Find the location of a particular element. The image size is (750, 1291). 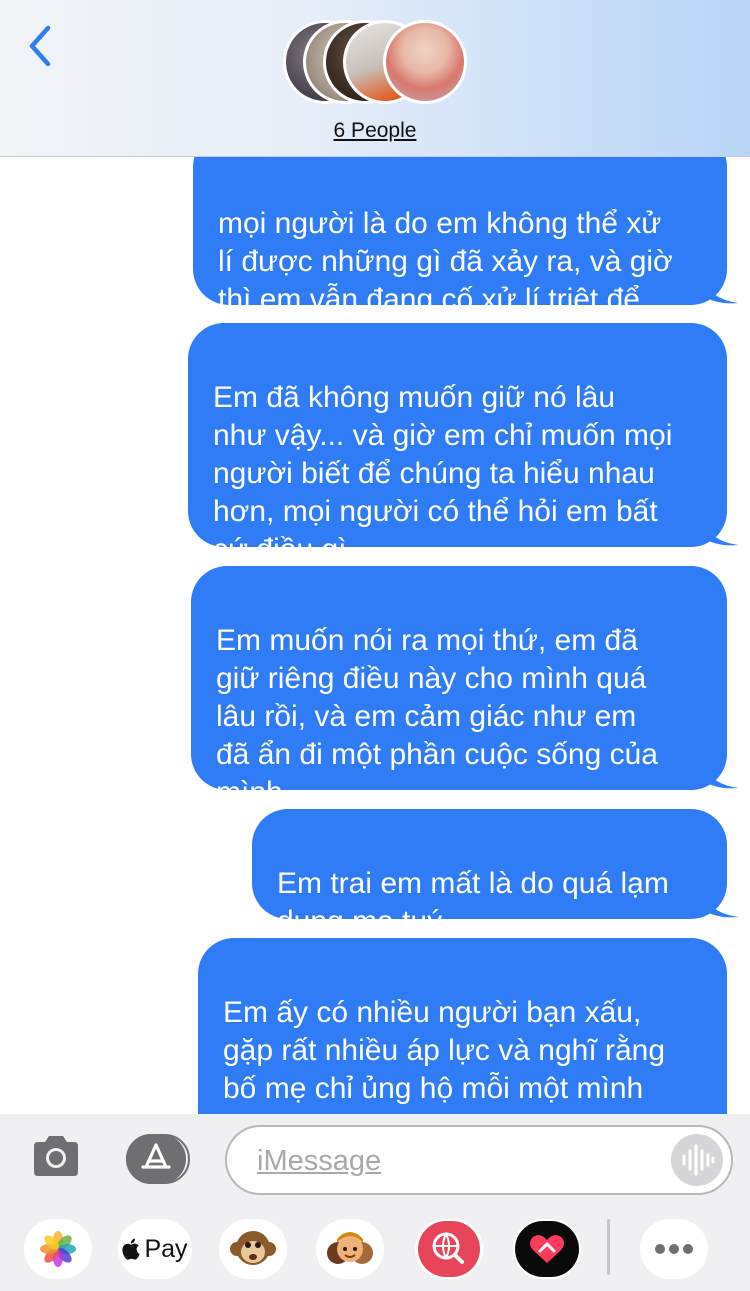

monkey-emoji-icon is located at coordinates (253, 1248).